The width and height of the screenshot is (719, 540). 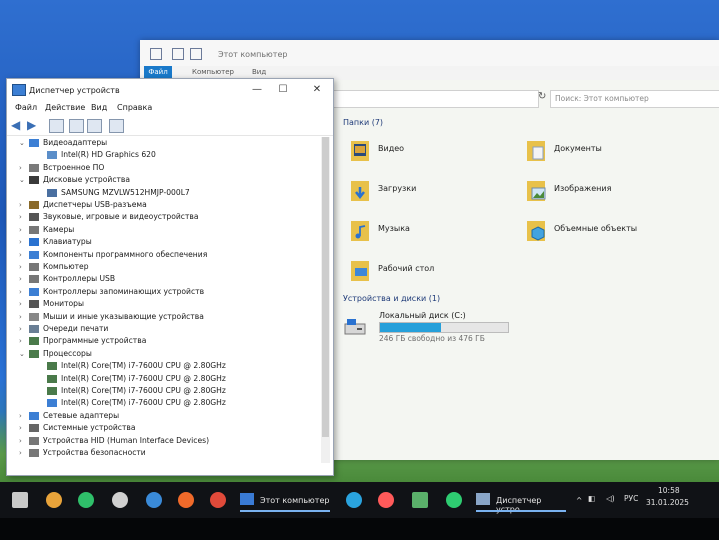 I want to click on refresh-icon: ↻, so click(x=543, y=97).